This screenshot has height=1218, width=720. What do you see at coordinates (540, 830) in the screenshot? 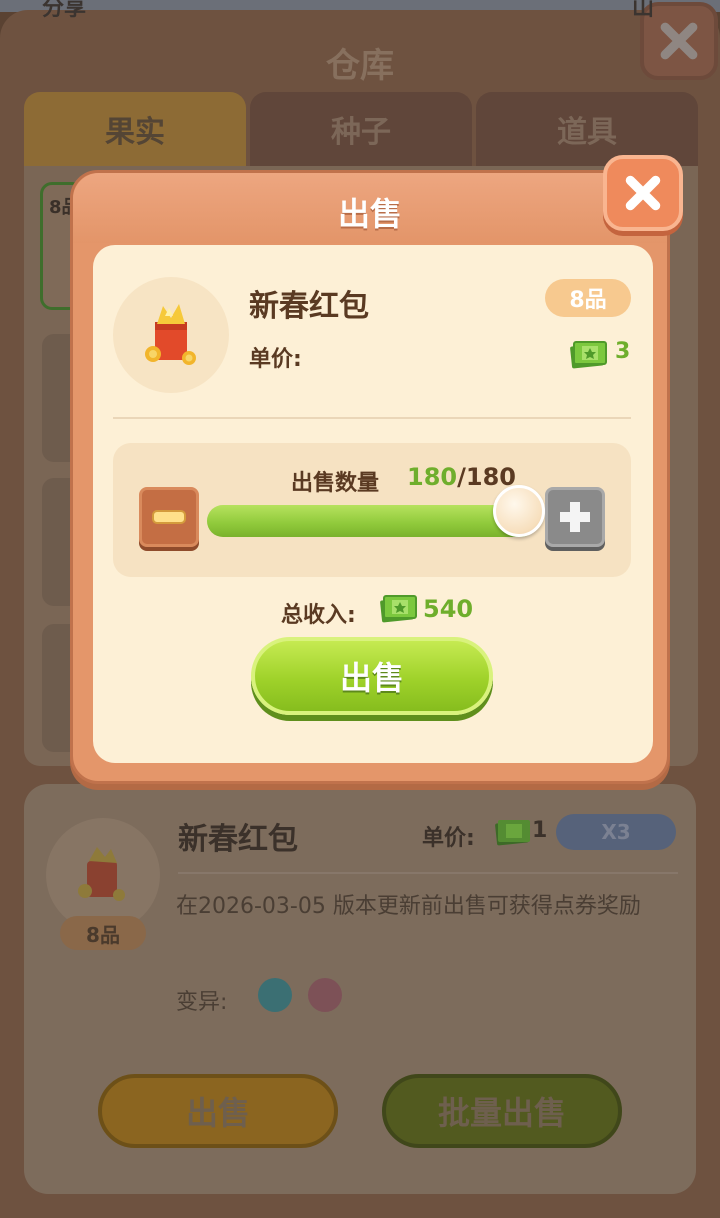
I see `detail-price-value: 1` at bounding box center [540, 830].